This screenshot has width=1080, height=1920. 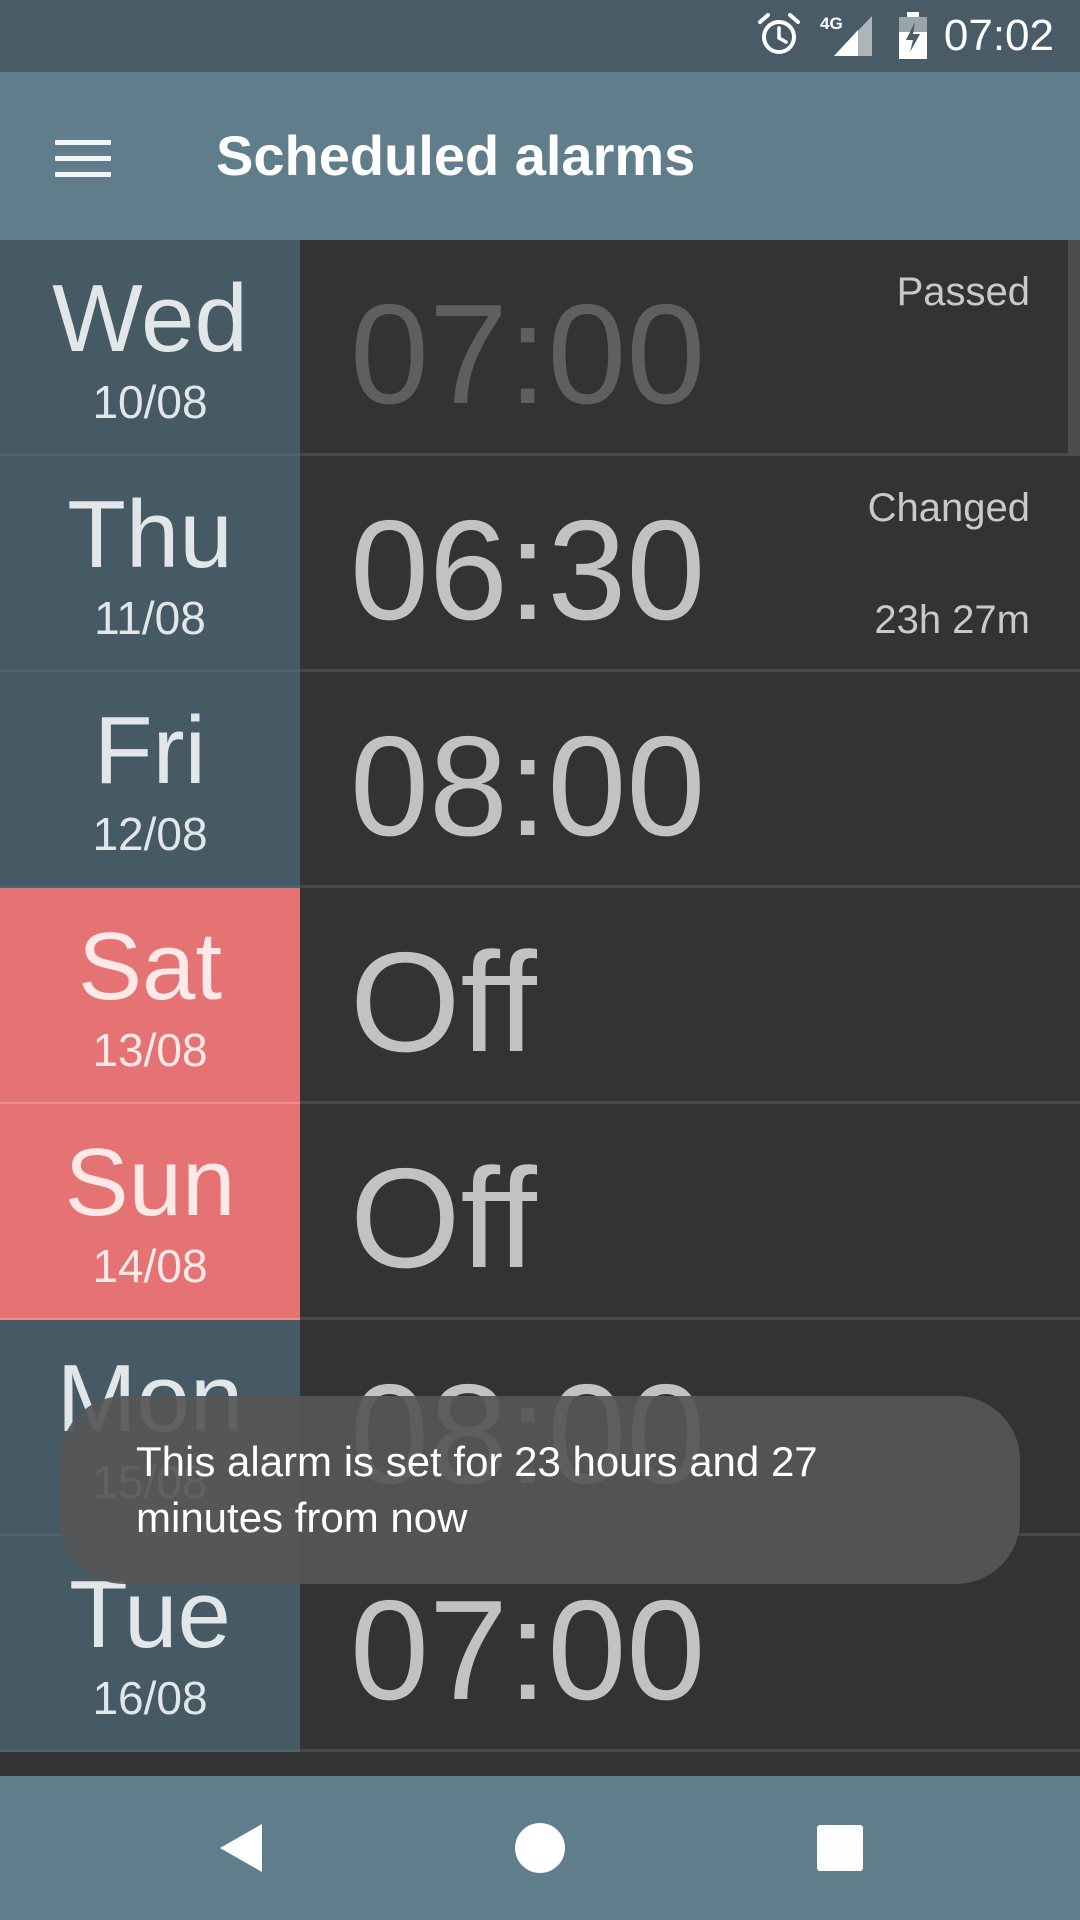 I want to click on day-date: 16/08, so click(x=150, y=1698).